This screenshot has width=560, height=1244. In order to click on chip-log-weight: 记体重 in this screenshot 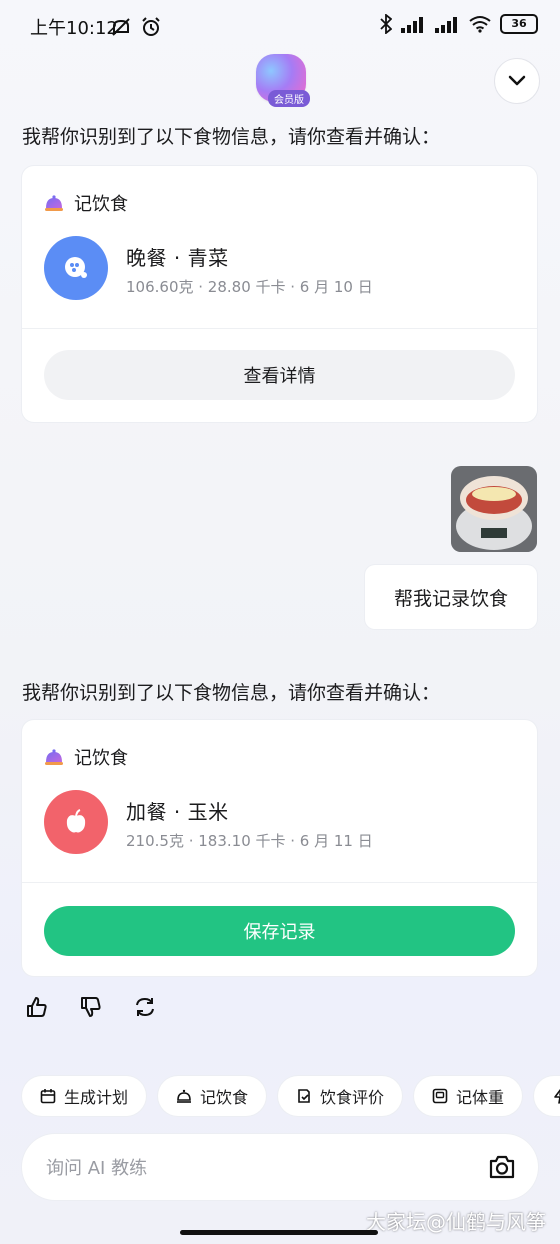, I will do `click(468, 1096)`.